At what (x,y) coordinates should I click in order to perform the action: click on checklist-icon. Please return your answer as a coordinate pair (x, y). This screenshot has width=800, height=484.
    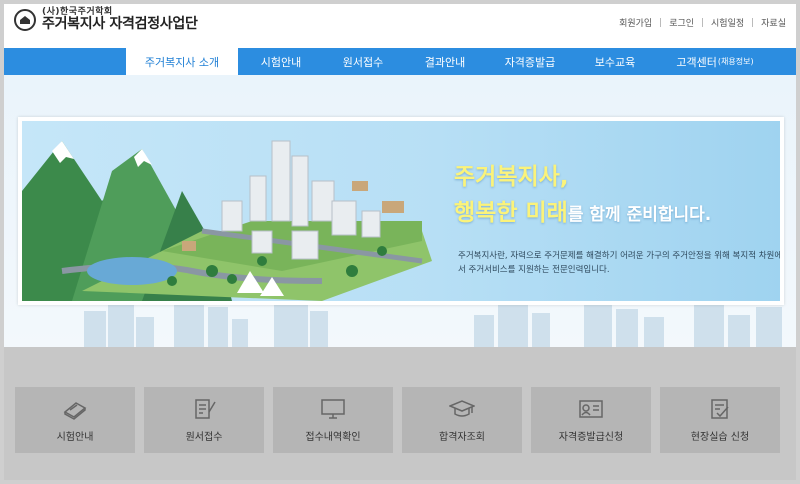
    Looking at the image, I should click on (720, 408).